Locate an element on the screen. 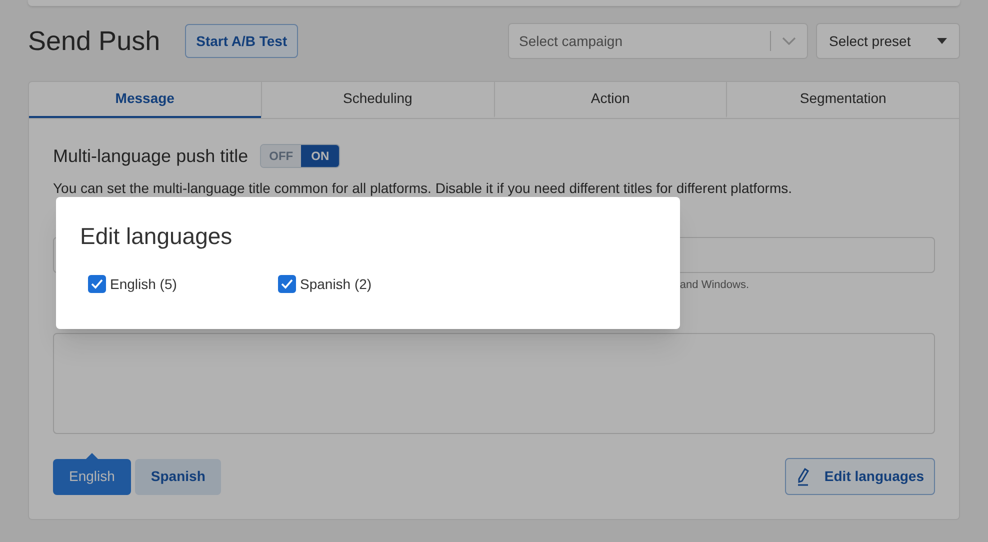  language-toggle: OFF ON is located at coordinates (300, 156).